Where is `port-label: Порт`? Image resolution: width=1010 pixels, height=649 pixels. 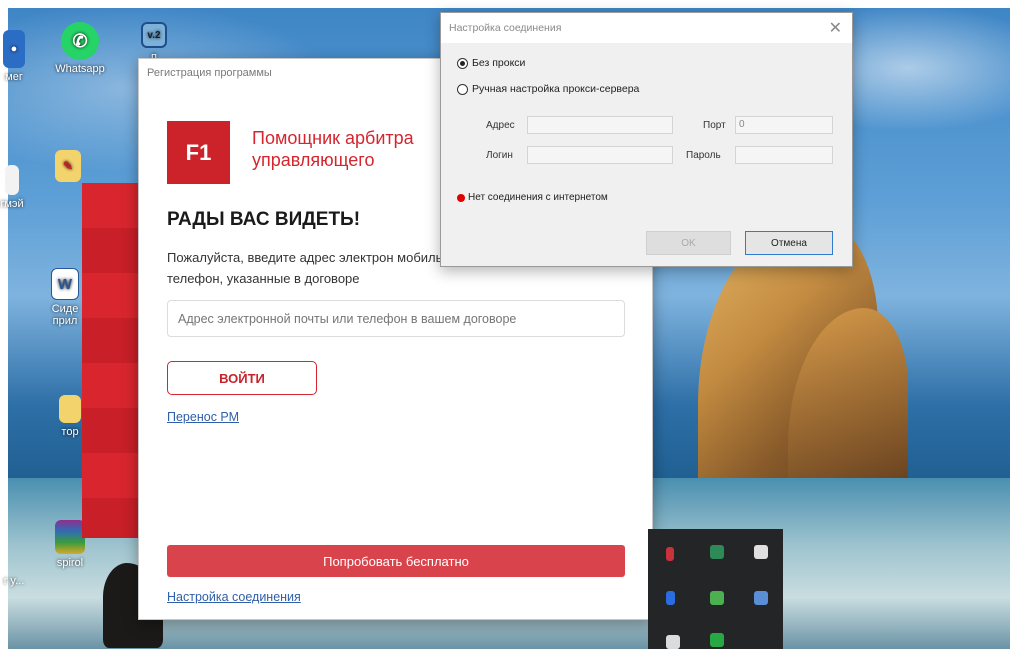
port-label: Порт is located at coordinates (714, 125).